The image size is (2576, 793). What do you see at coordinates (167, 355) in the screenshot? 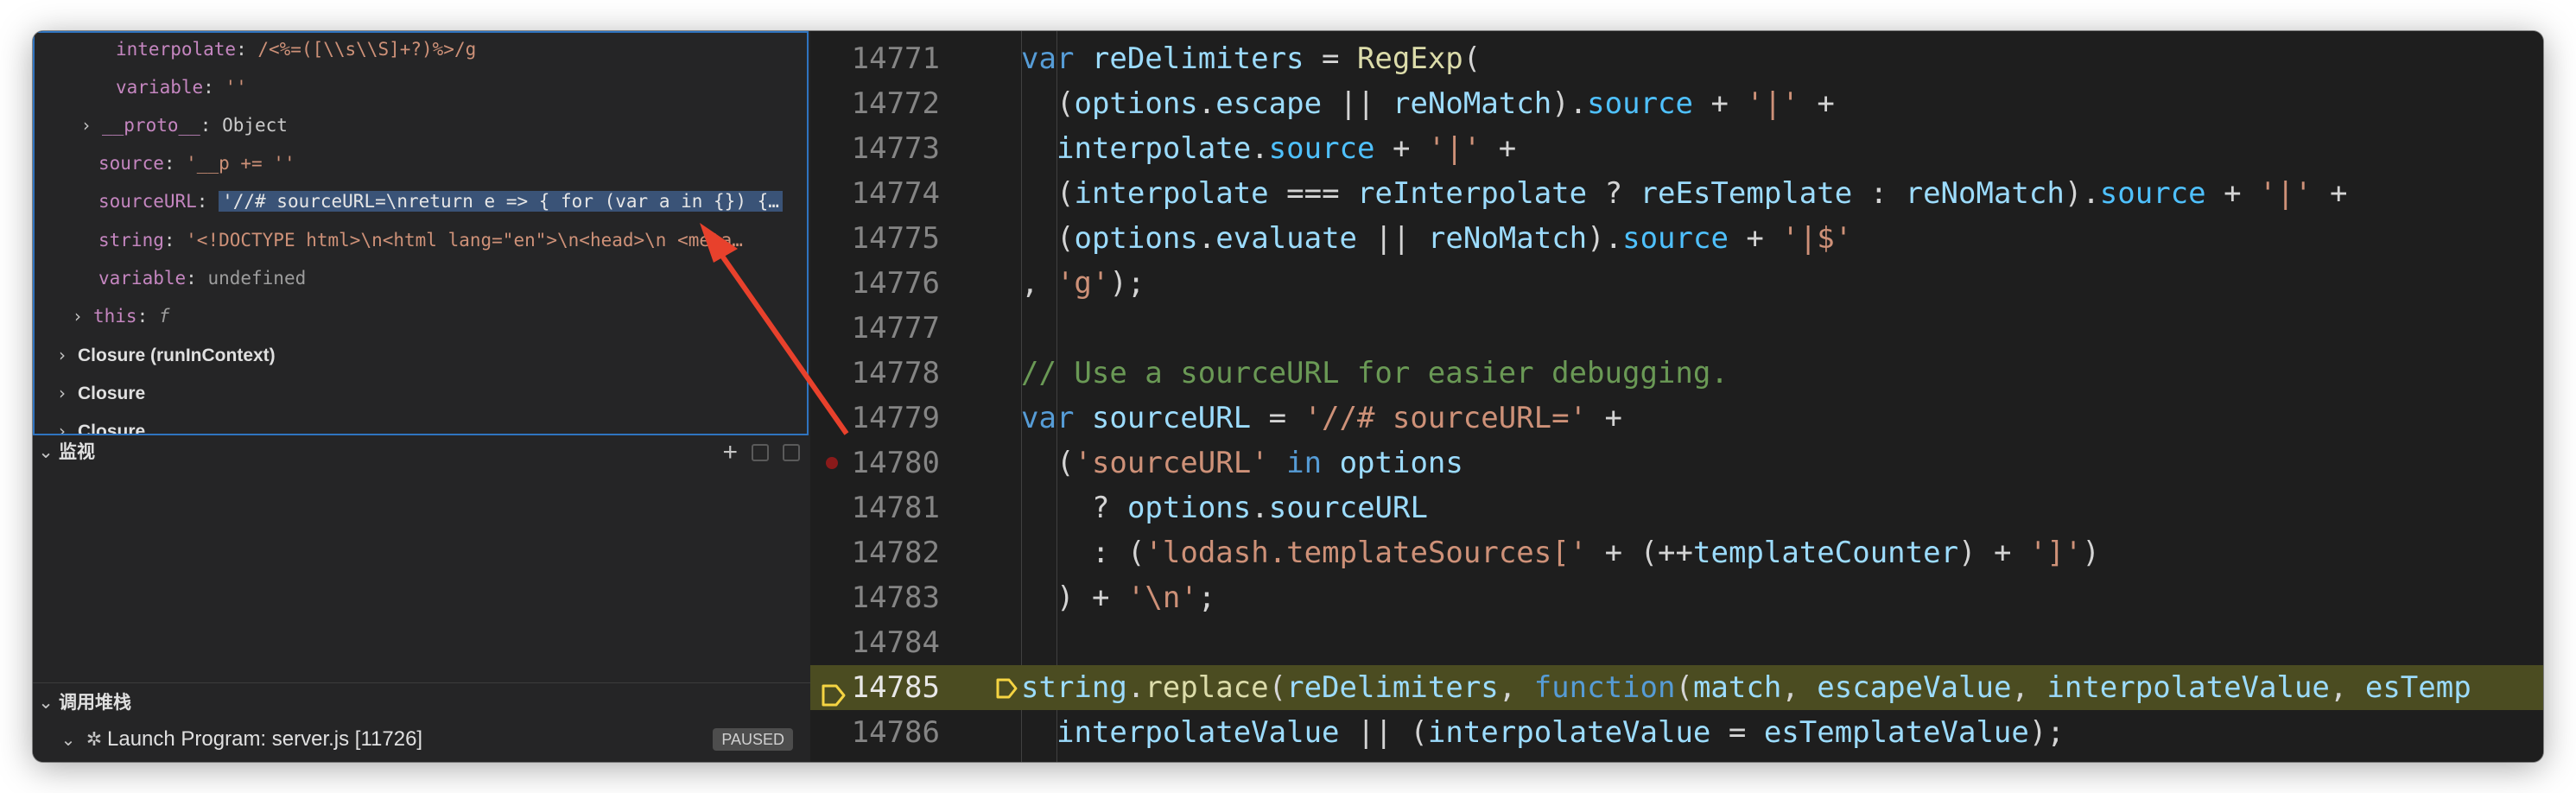
I see `closure-scope-row: › Closure (runInContext)` at bounding box center [167, 355].